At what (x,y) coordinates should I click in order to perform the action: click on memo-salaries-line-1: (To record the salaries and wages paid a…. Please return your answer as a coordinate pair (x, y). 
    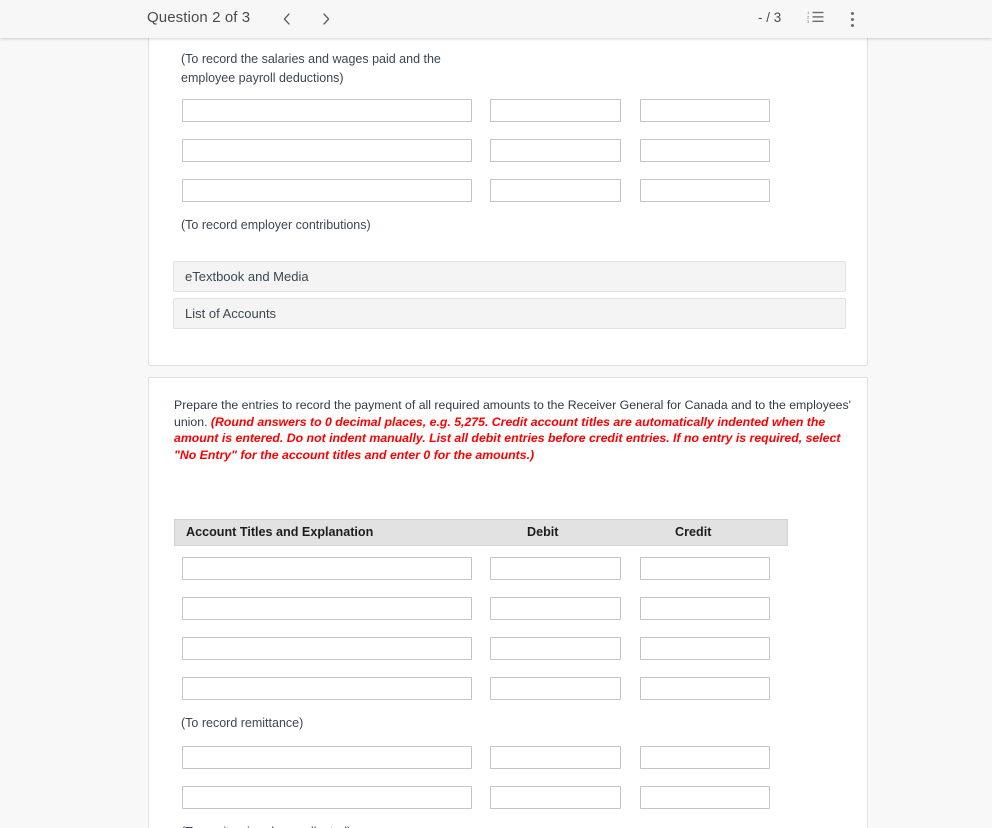
    Looking at the image, I should click on (311, 59).